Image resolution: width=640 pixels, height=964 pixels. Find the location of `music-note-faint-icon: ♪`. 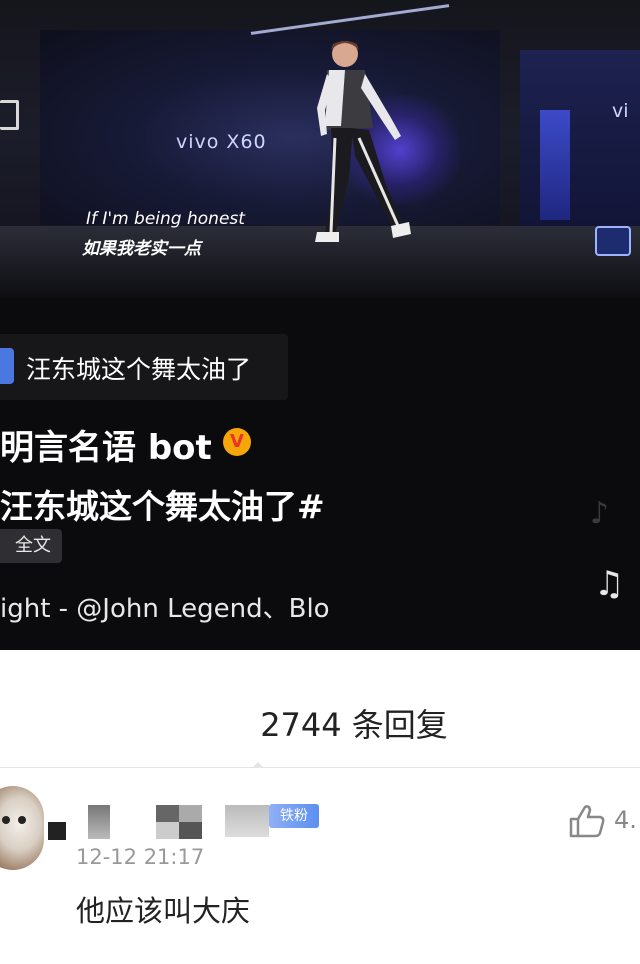

music-note-faint-icon: ♪ is located at coordinates (600, 513).